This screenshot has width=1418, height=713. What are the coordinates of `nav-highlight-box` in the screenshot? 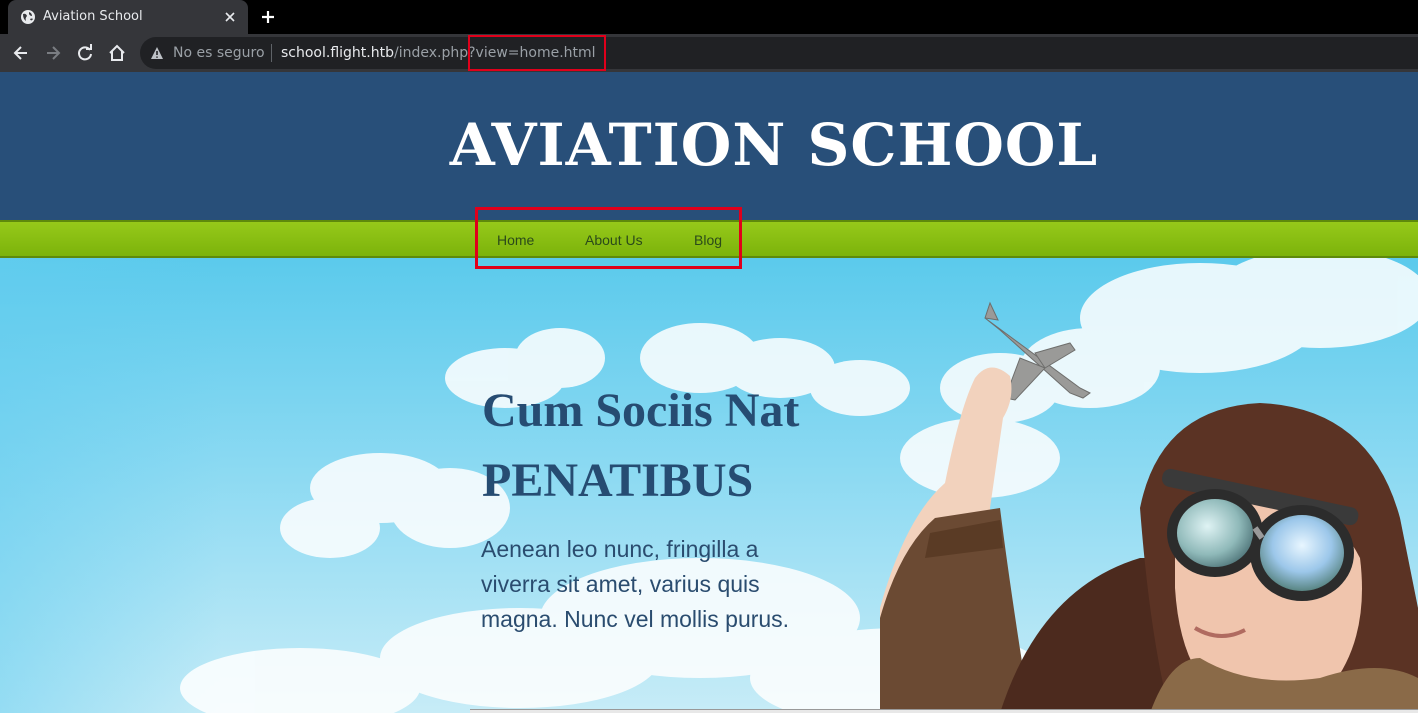 It's located at (608, 238).